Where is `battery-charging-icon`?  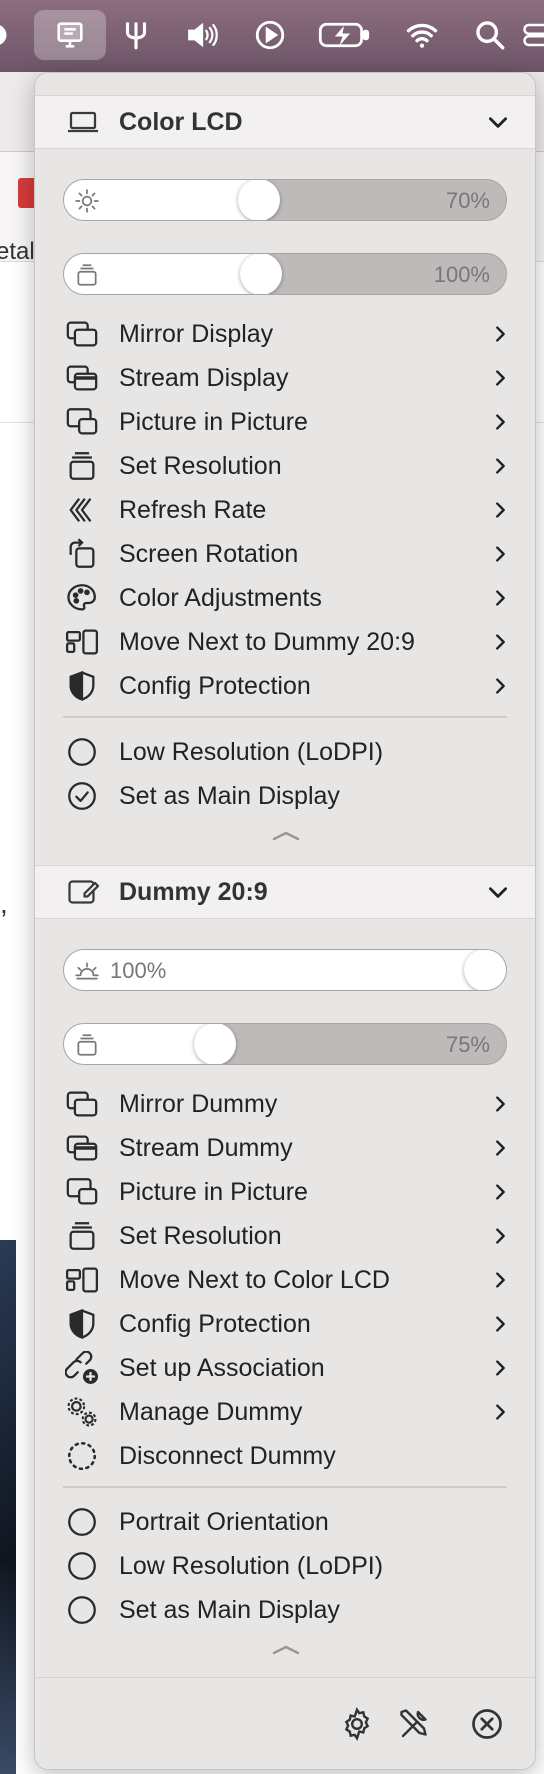 battery-charging-icon is located at coordinates (344, 35).